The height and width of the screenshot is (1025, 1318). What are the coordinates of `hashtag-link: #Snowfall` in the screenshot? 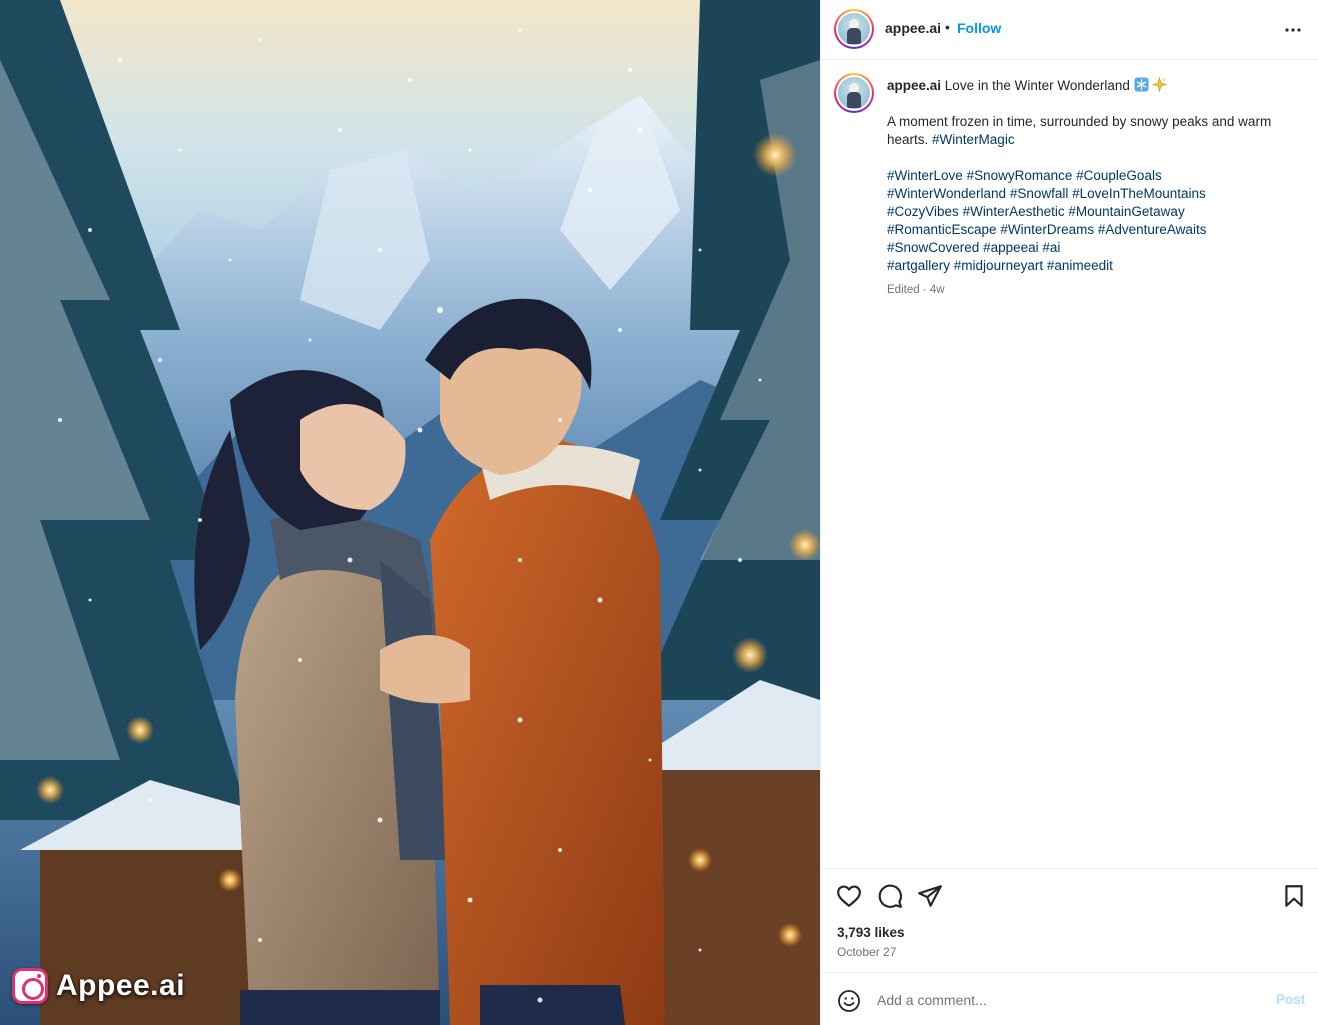 It's located at (1039, 193).